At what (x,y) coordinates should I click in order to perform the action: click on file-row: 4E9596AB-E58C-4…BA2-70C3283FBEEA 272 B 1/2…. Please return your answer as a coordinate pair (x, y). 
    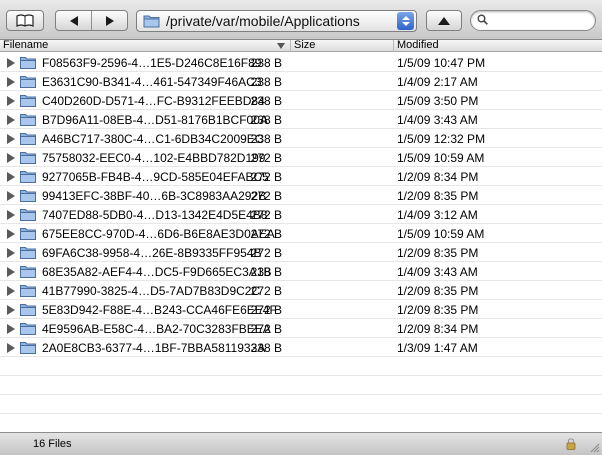
    Looking at the image, I should click on (301, 328).